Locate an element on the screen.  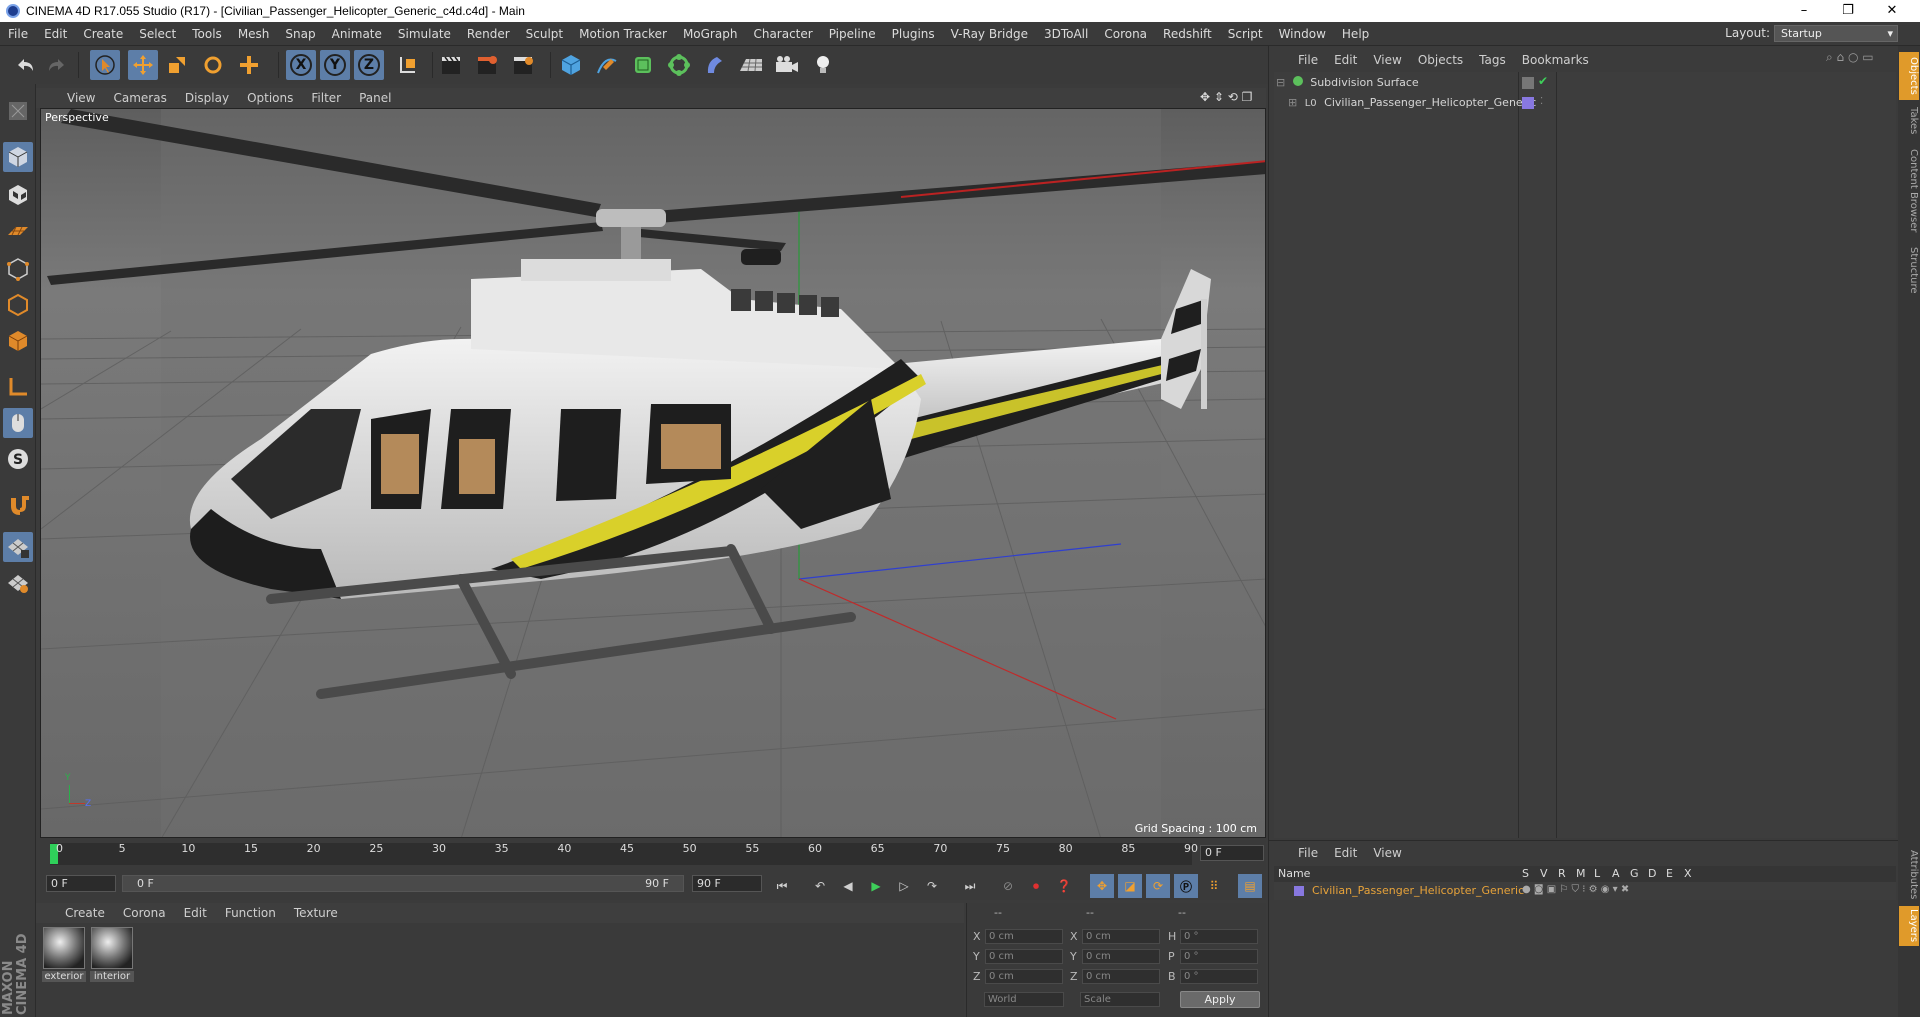
scale-tool-button is located at coordinates (177, 65).